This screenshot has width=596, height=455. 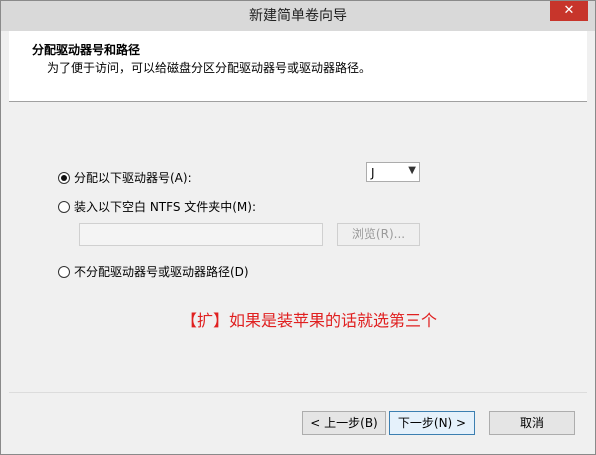 What do you see at coordinates (64, 177) in the screenshot?
I see `assign-letter-radio` at bounding box center [64, 177].